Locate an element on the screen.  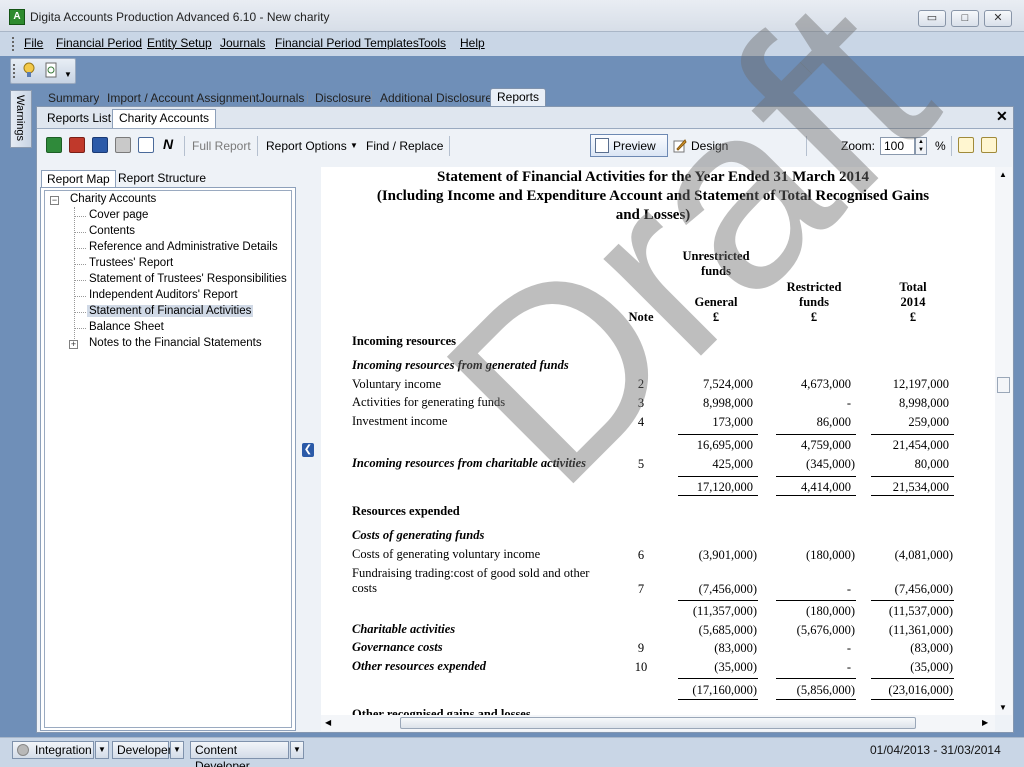
scroll-right-icon: ▶ is located at coordinates (985, 722).